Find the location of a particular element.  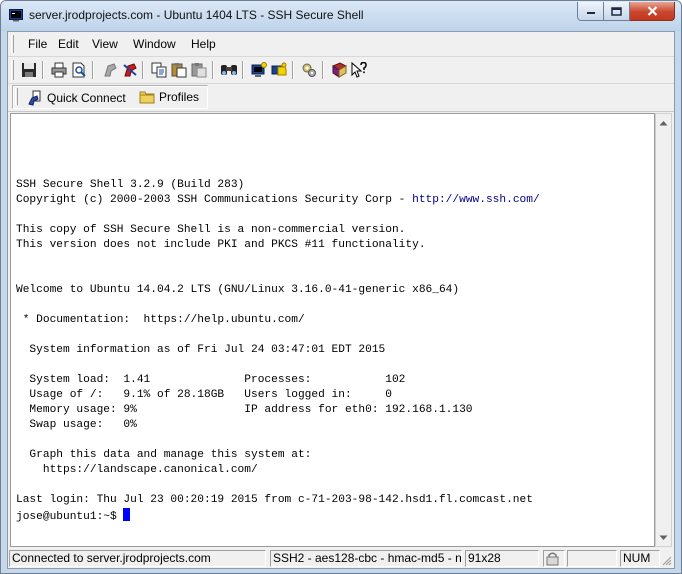

menu-help: Help is located at coordinates (203, 44).